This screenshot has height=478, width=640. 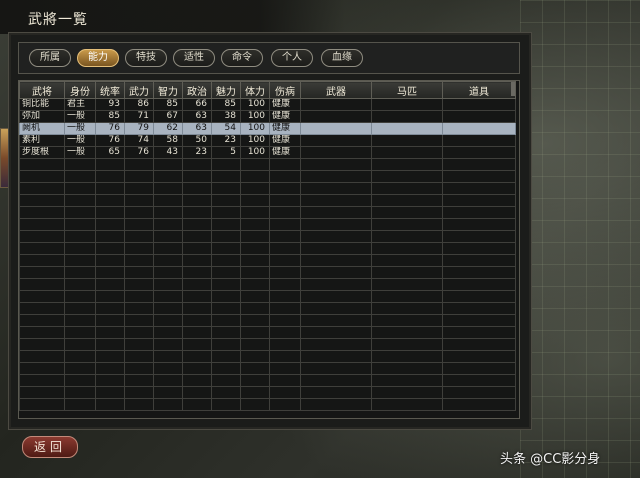 What do you see at coordinates (255, 104) in the screenshot?
I see `table-cell: 100` at bounding box center [255, 104].